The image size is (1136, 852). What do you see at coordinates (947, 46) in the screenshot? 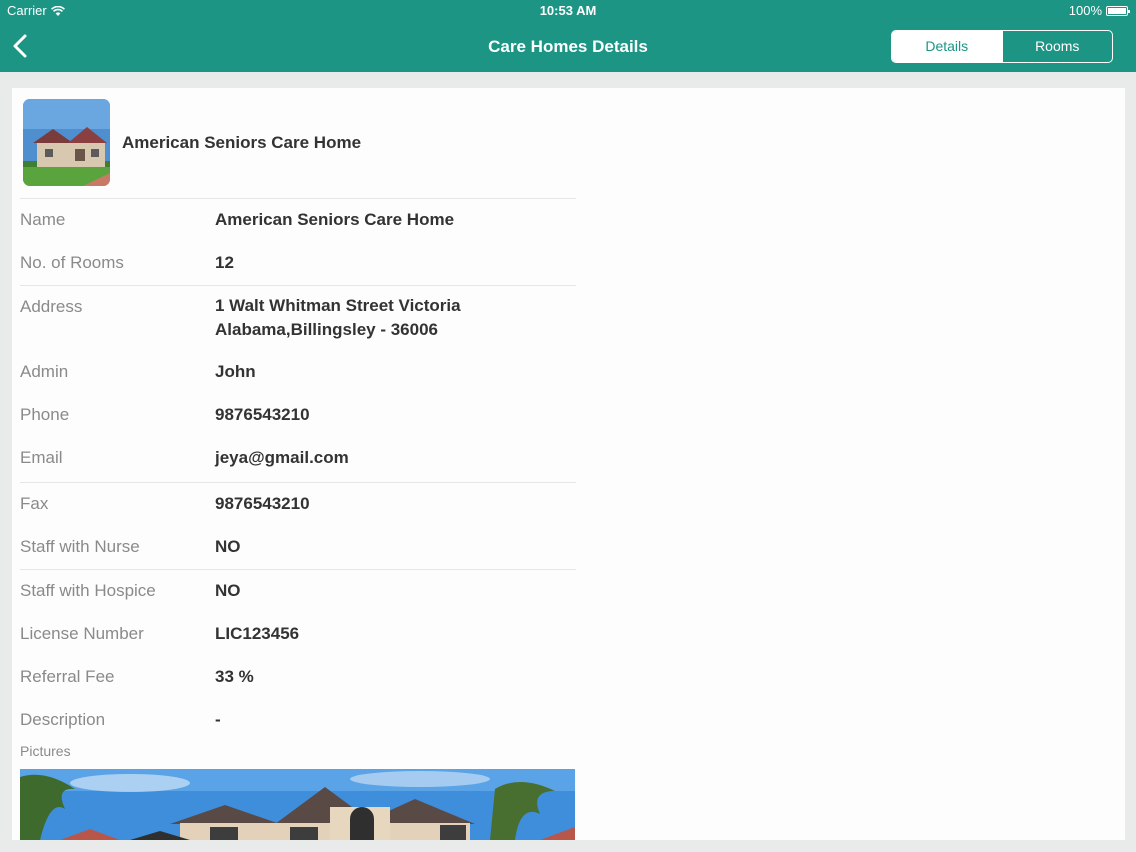
I see `tab-details: Details` at bounding box center [947, 46].